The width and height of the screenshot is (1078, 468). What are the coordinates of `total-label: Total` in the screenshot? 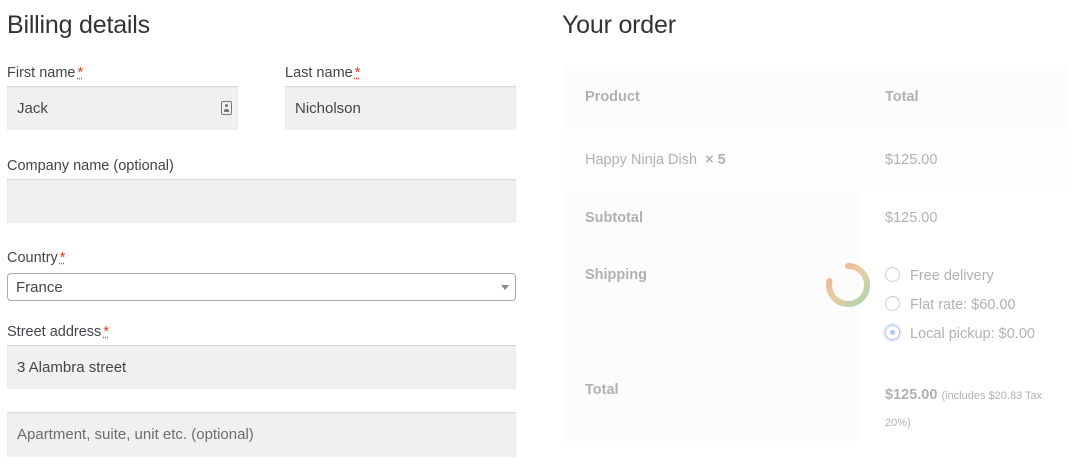 It's located at (602, 390).